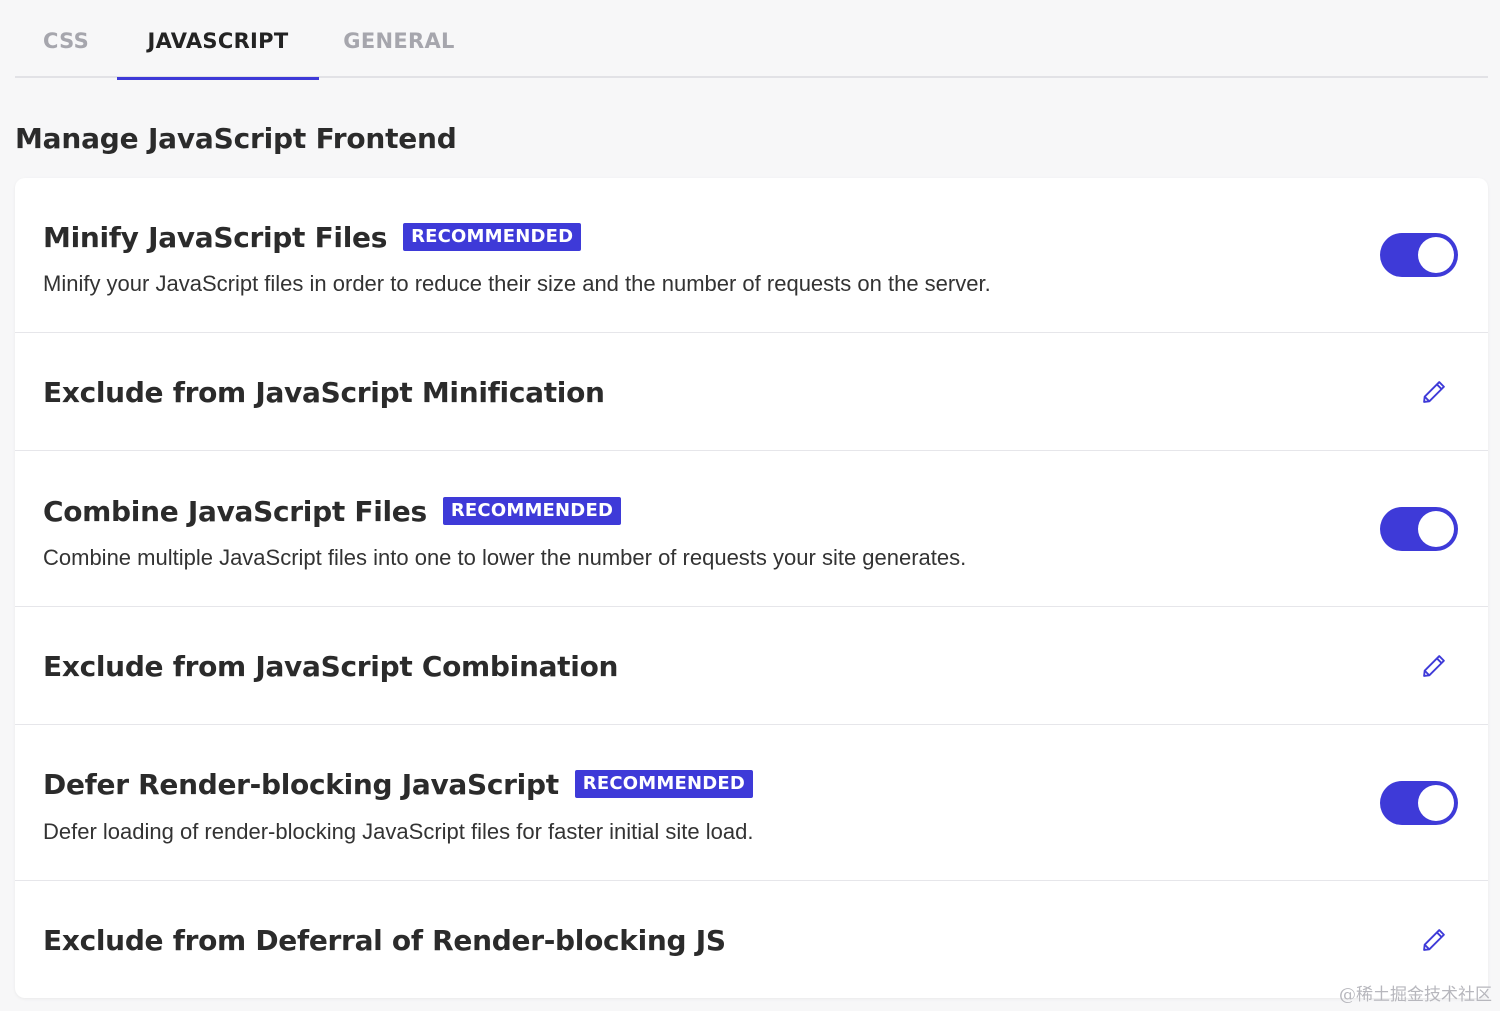  What do you see at coordinates (218, 40) in the screenshot?
I see `tab-javascript: JAVASCRIPT` at bounding box center [218, 40].